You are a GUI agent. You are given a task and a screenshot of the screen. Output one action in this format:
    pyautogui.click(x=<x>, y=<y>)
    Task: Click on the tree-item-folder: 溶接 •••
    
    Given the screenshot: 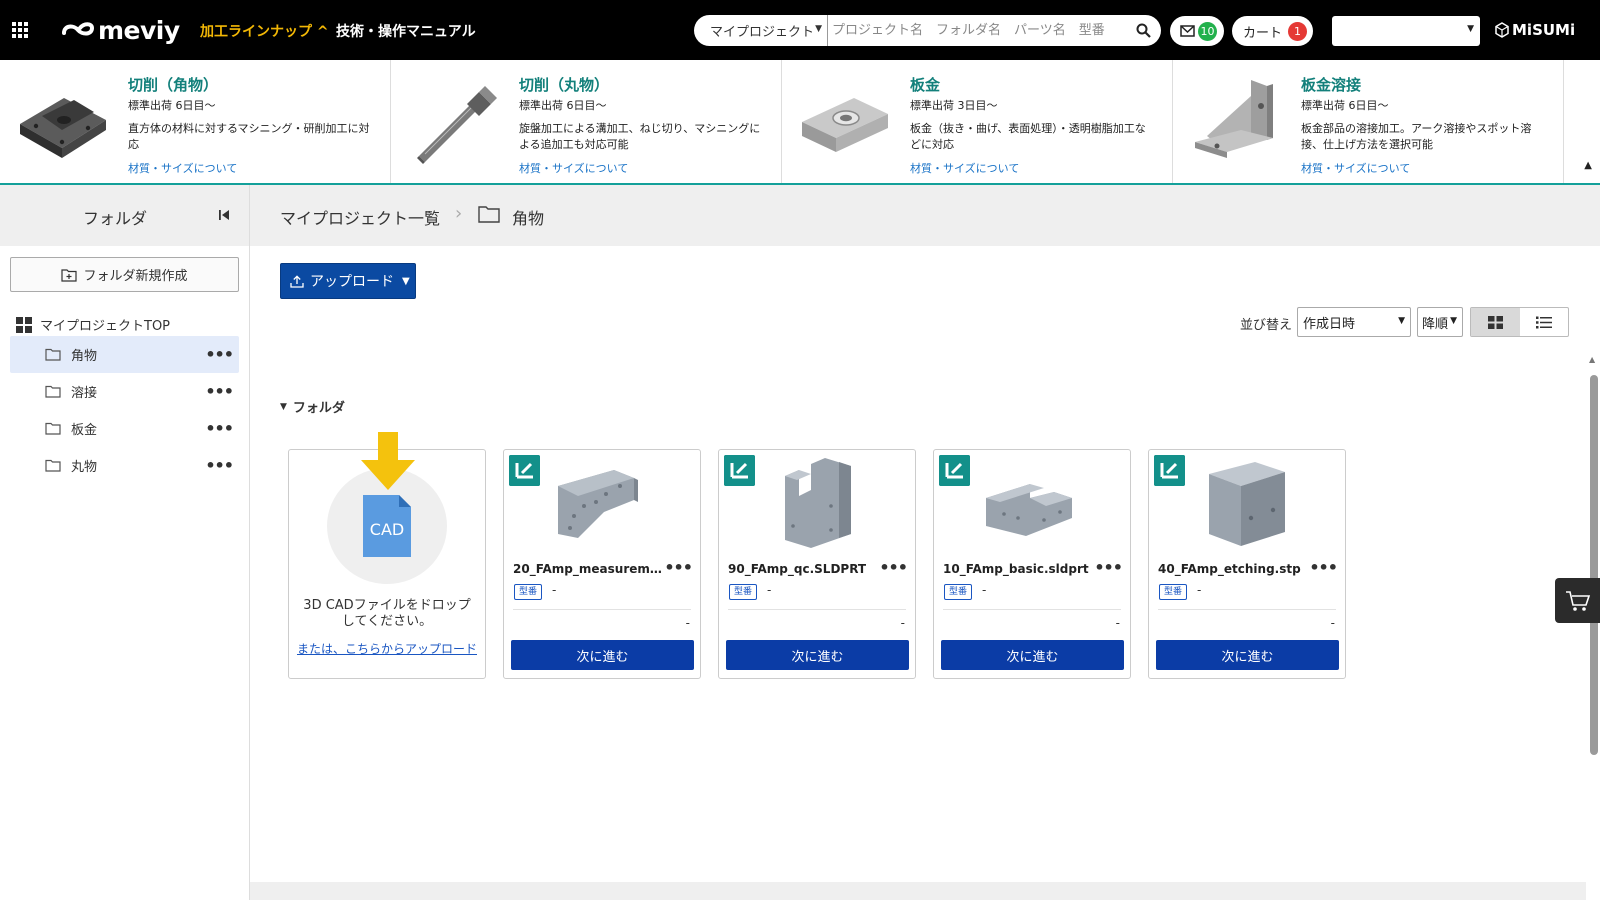 What is the action you would take?
    pyautogui.click(x=124, y=391)
    